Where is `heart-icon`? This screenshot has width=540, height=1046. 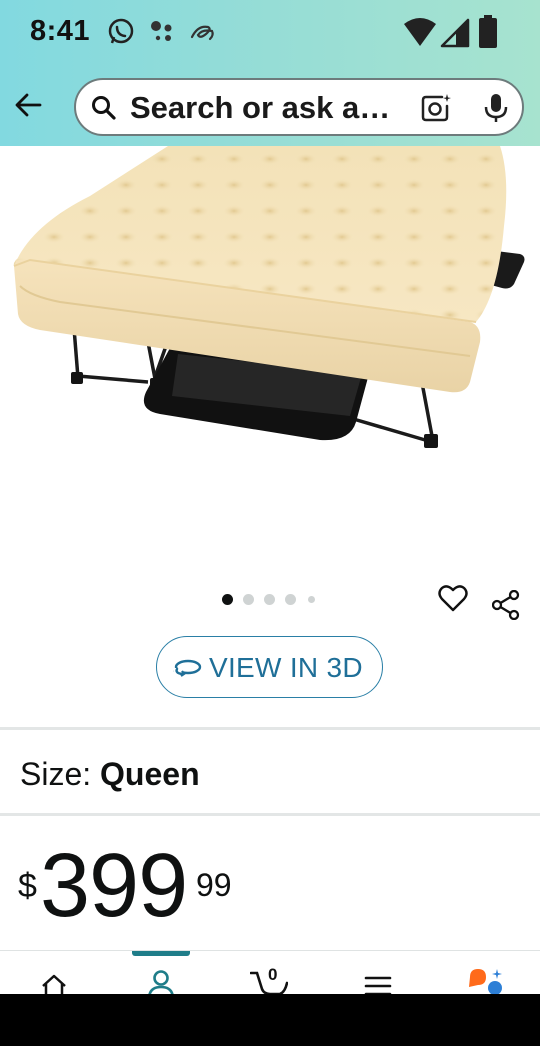 heart-icon is located at coordinates (453, 598).